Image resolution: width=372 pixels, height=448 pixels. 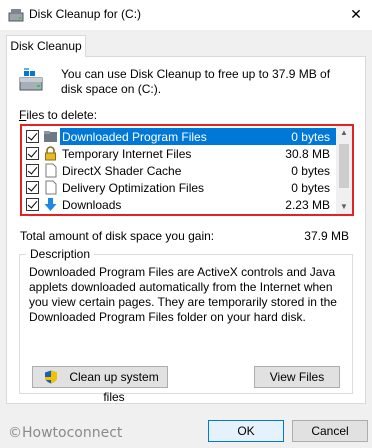 What do you see at coordinates (307, 154) in the screenshot?
I see `item-size: 30.8 MB` at bounding box center [307, 154].